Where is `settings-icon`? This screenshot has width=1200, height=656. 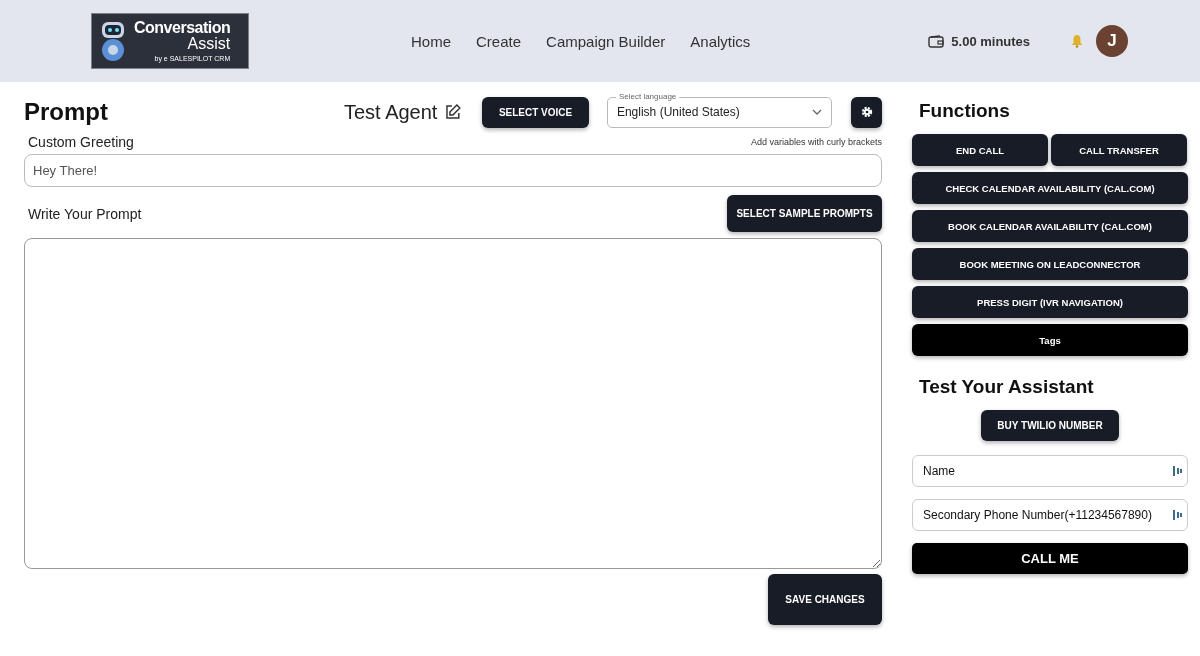 settings-icon is located at coordinates (866, 112).